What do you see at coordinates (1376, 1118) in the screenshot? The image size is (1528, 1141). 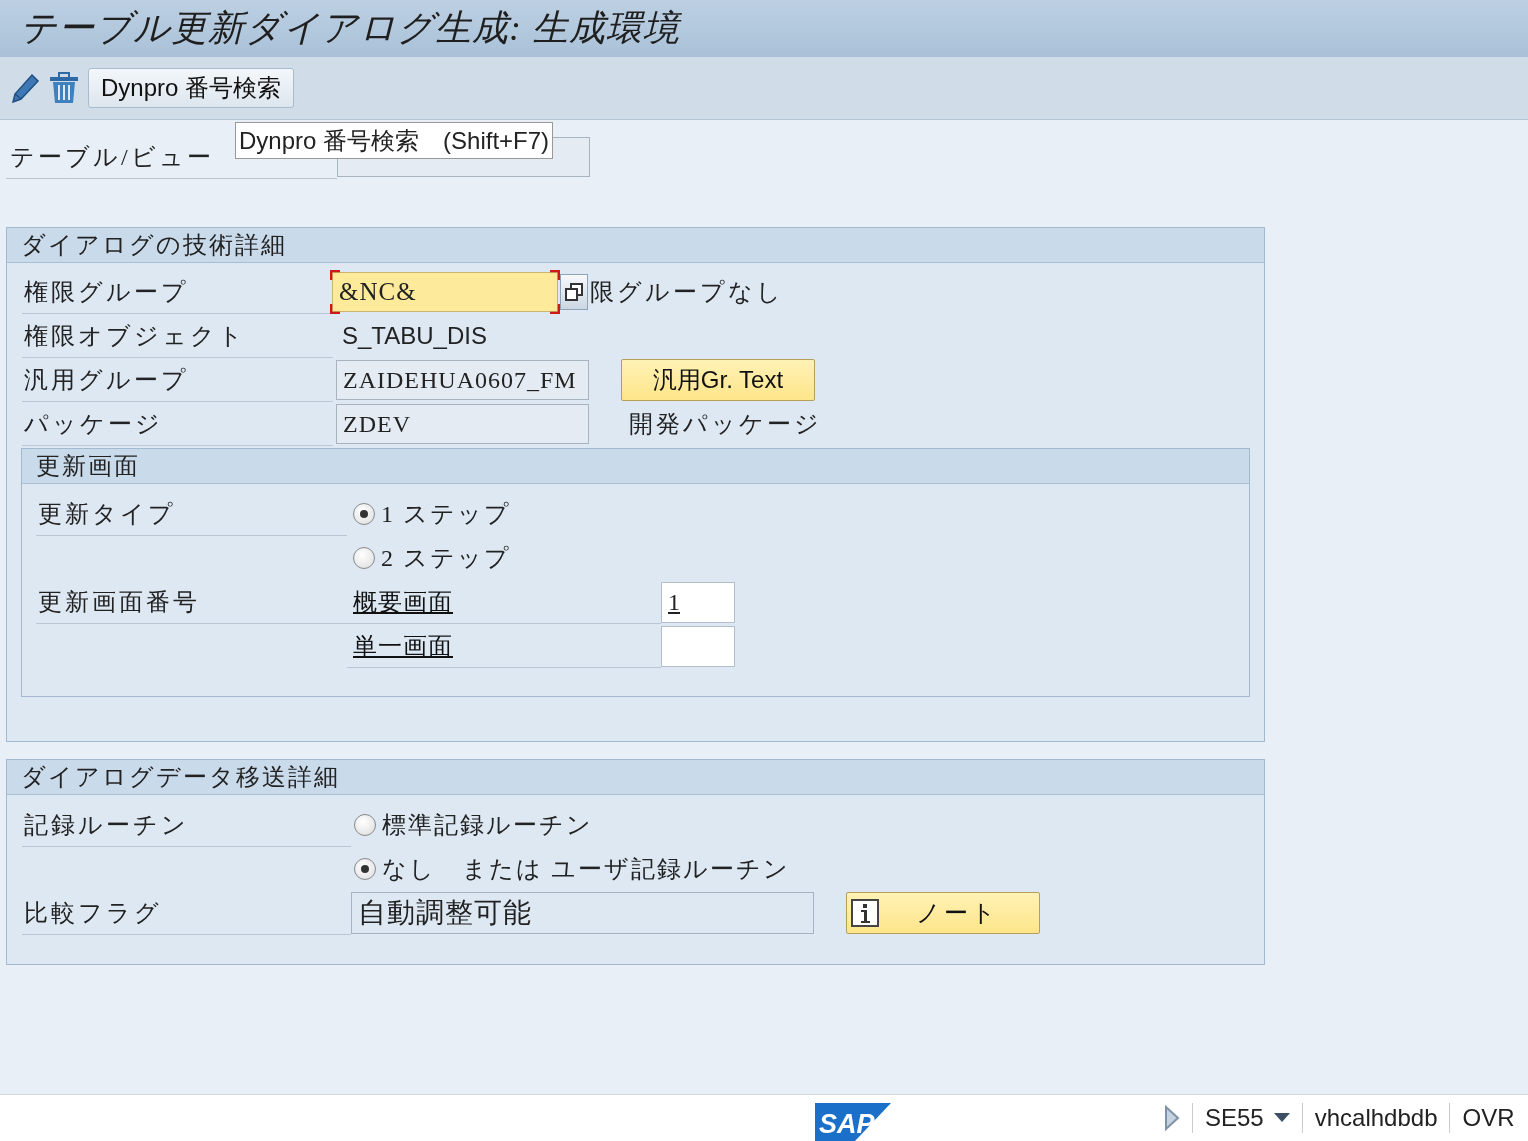 I see `system-name: vhcalhdbdb` at bounding box center [1376, 1118].